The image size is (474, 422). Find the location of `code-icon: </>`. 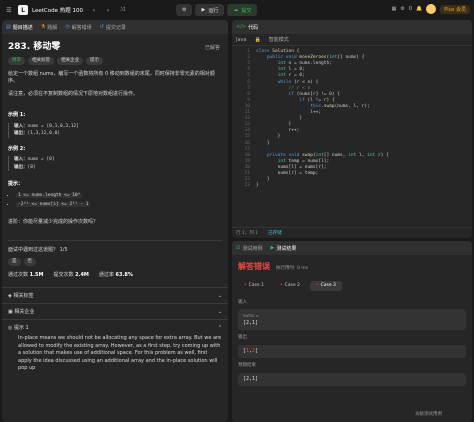

code-icon: </> is located at coordinates (241, 27).